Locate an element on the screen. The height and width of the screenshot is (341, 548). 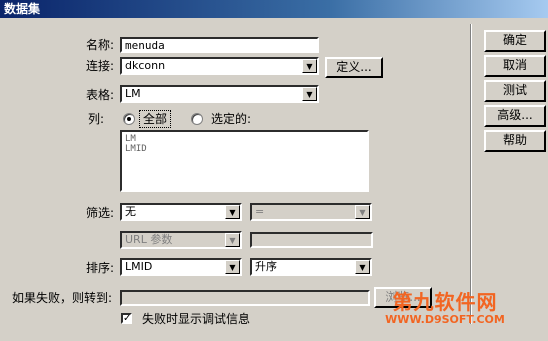
columns-label: 列: is located at coordinates (96, 119).